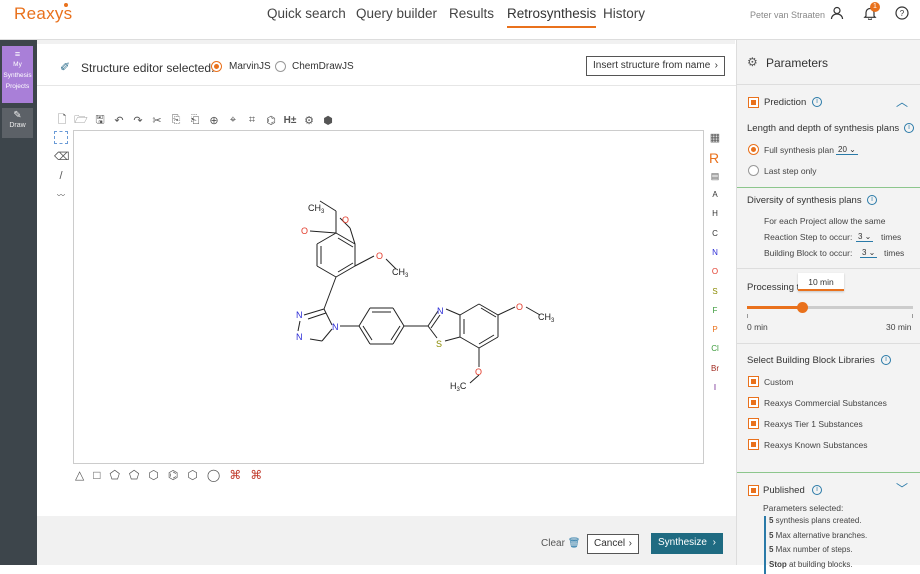 Image resolution: width=920 pixels, height=574 pixels. Describe the element at coordinates (839, 567) in the screenshot. I see `selected-parameter-item: Stop at building blocks.` at that location.